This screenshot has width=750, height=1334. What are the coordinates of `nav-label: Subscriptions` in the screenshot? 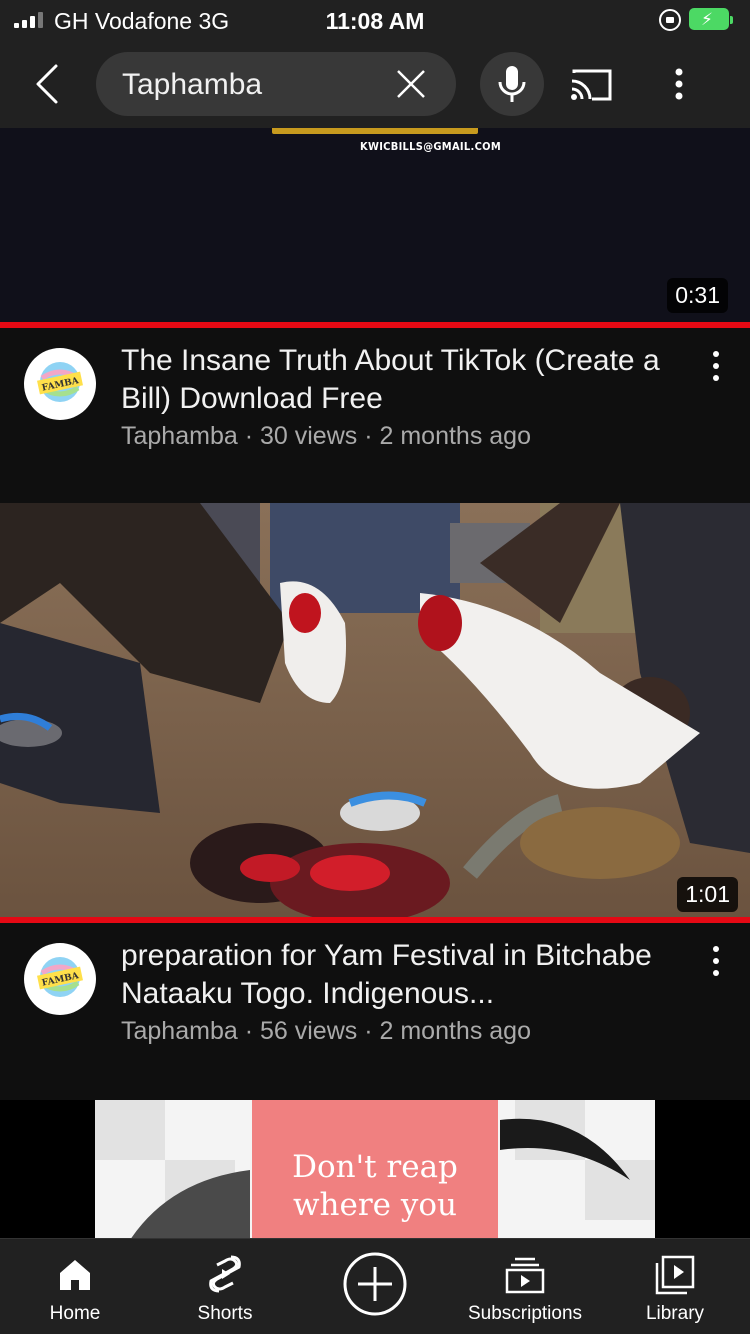 It's located at (525, 1313).